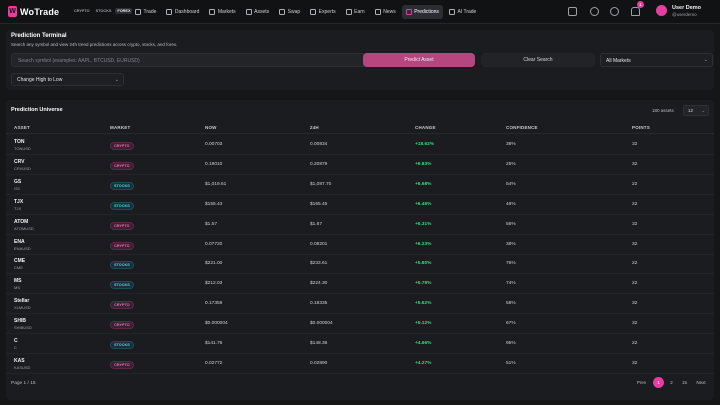 The image size is (720, 405). I want to click on bell-icon, so click(635, 11).